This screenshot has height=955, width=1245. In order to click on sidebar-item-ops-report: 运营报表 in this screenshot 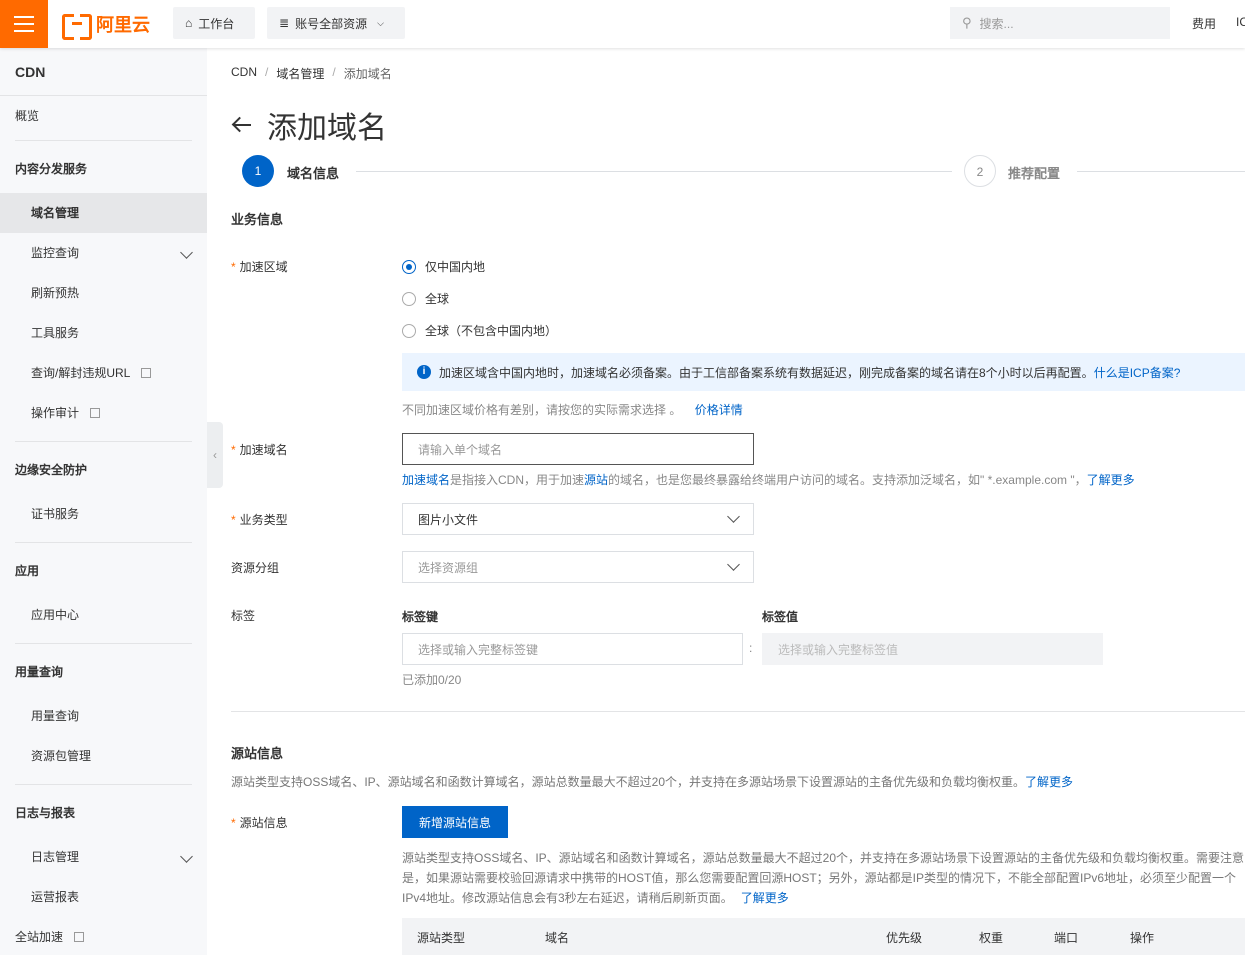, I will do `click(103, 897)`.